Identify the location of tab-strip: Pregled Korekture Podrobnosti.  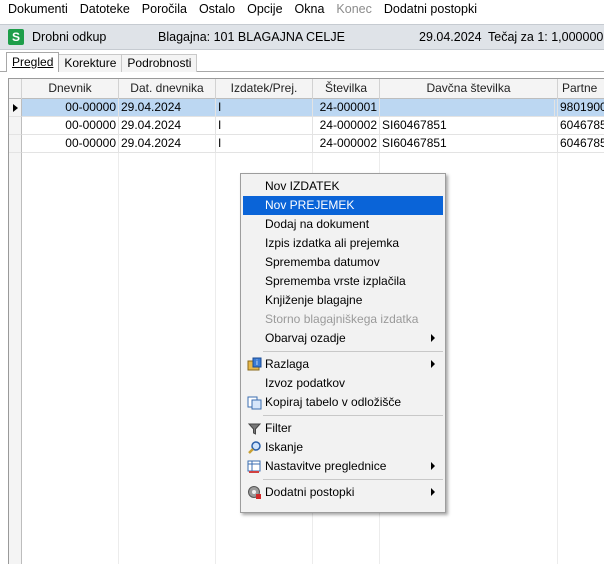
(102, 62).